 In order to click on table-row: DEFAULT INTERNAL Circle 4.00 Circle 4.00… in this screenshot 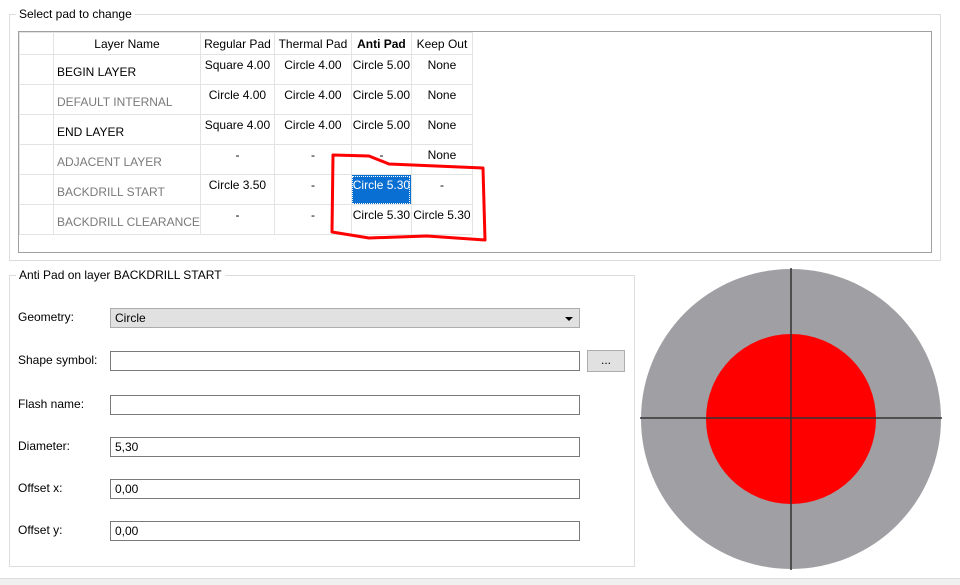, I will do `click(246, 99)`.